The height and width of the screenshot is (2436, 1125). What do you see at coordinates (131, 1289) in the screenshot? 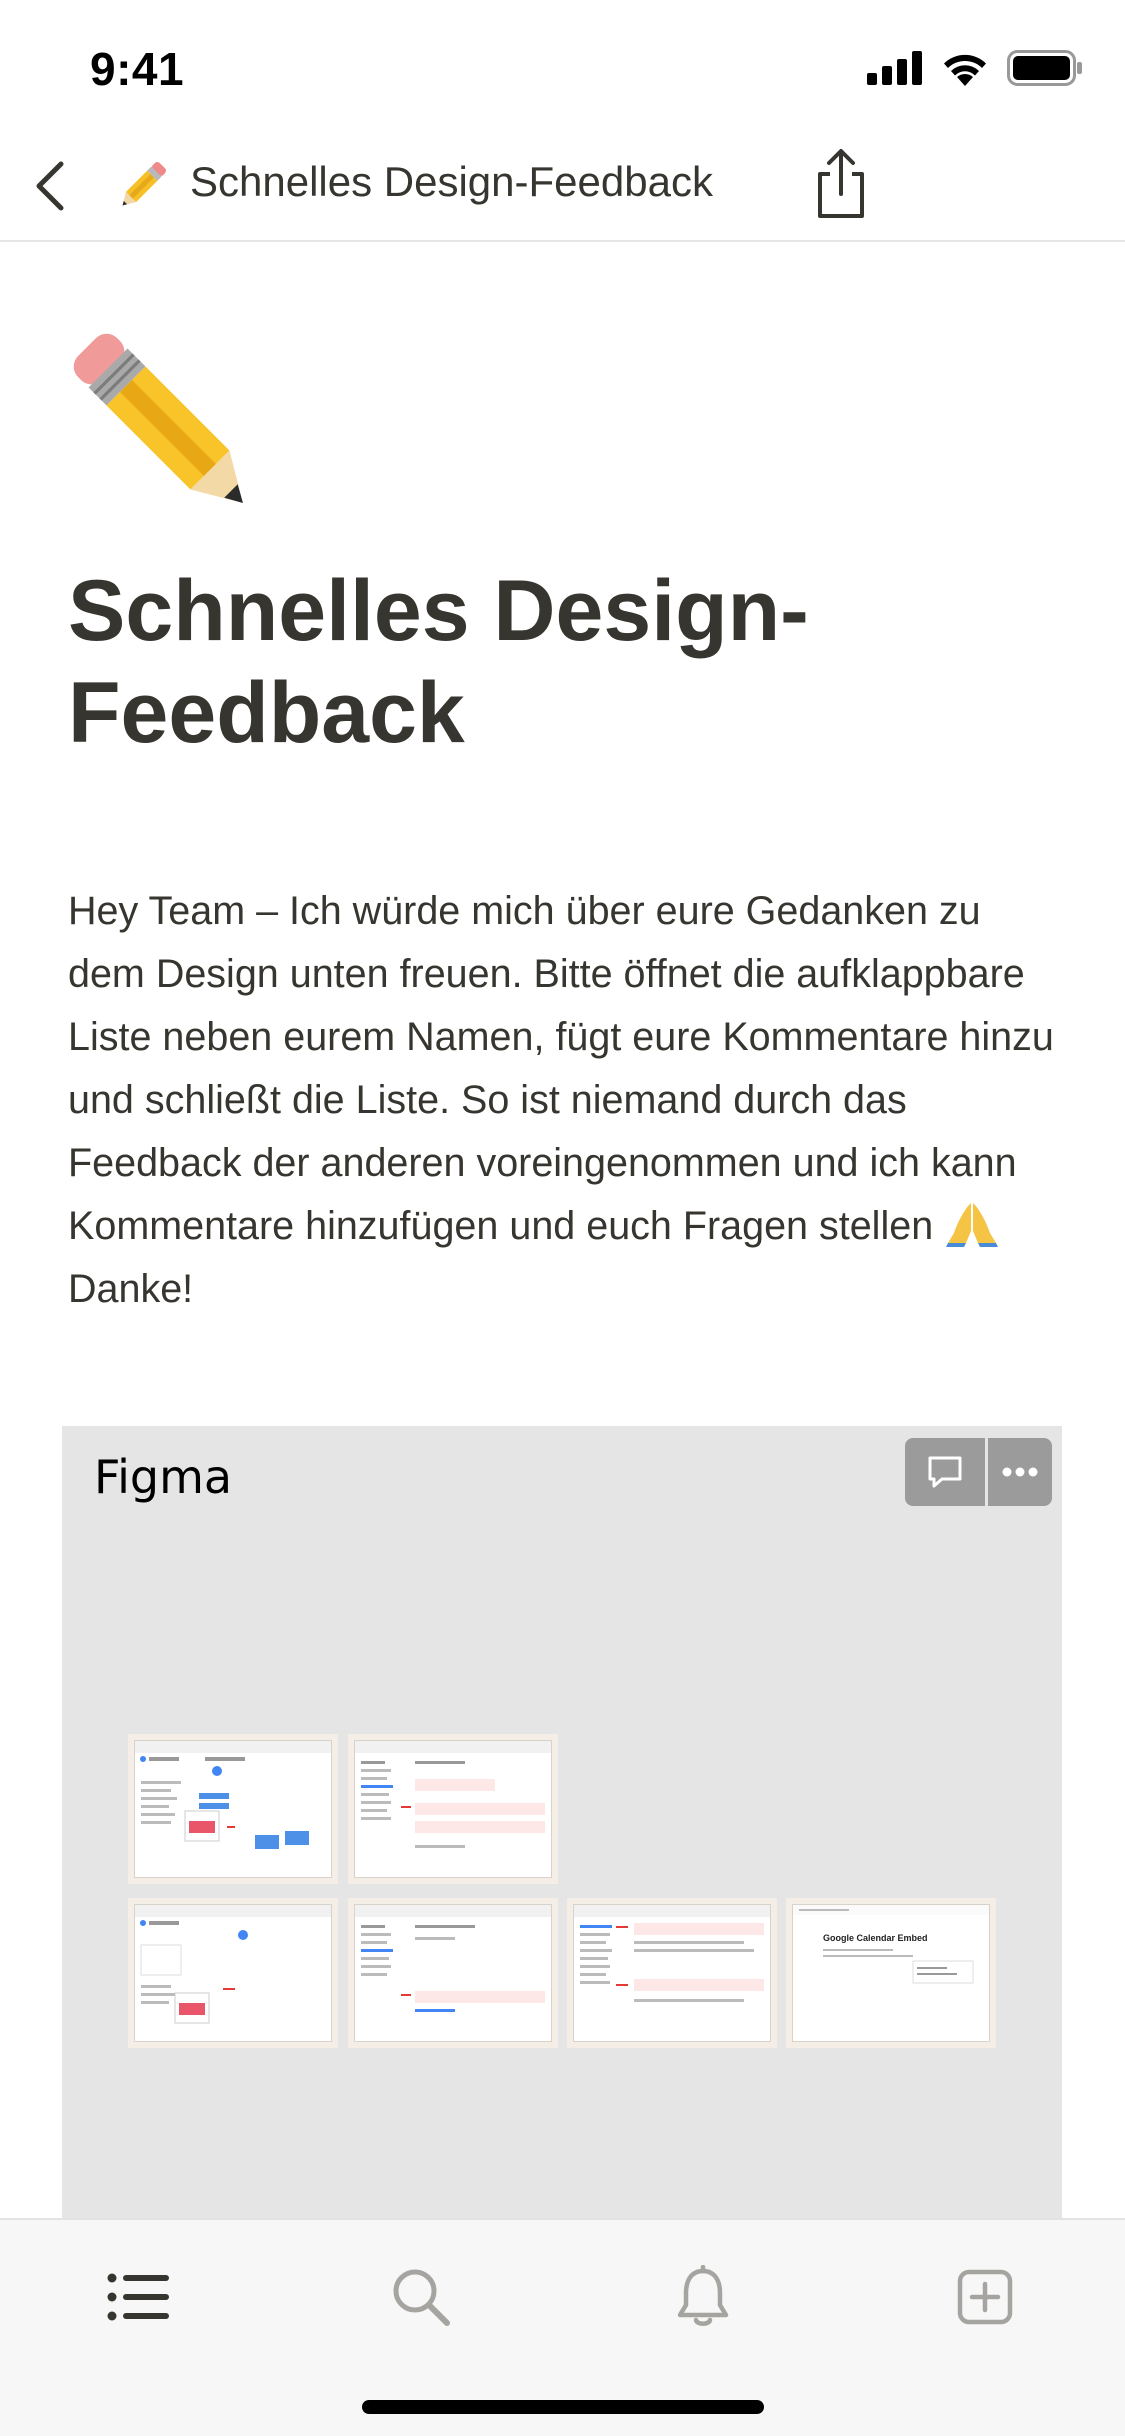
I see `body-tail-text: Danke!` at bounding box center [131, 1289].